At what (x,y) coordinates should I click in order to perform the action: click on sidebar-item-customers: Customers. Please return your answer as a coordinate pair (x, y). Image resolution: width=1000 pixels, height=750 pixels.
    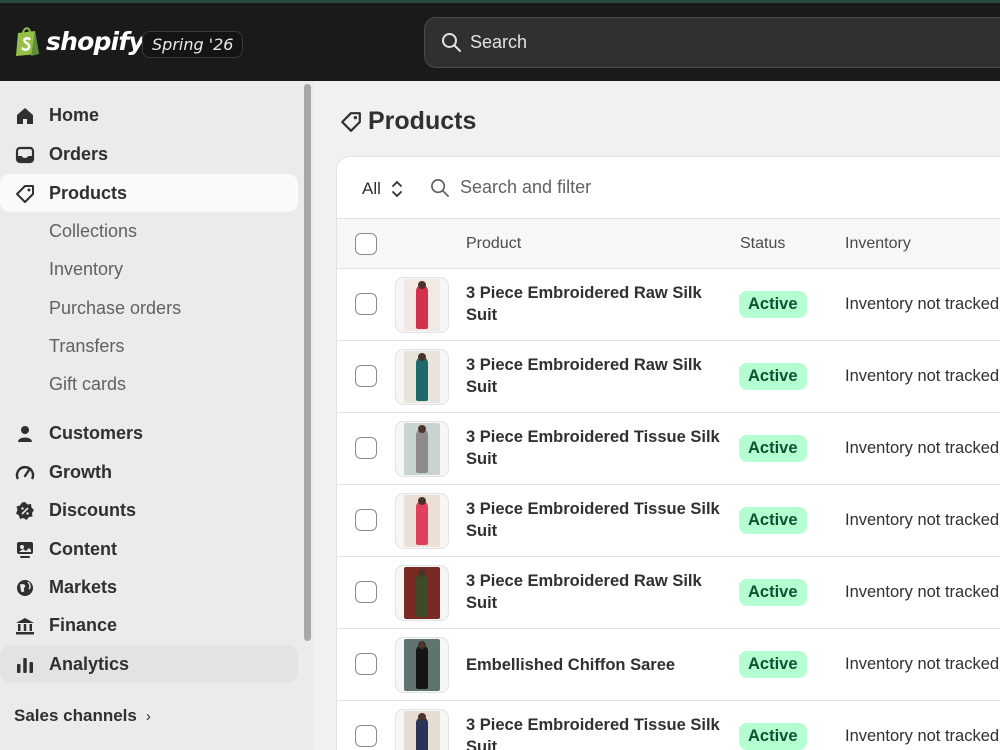
    Looking at the image, I should click on (149, 433).